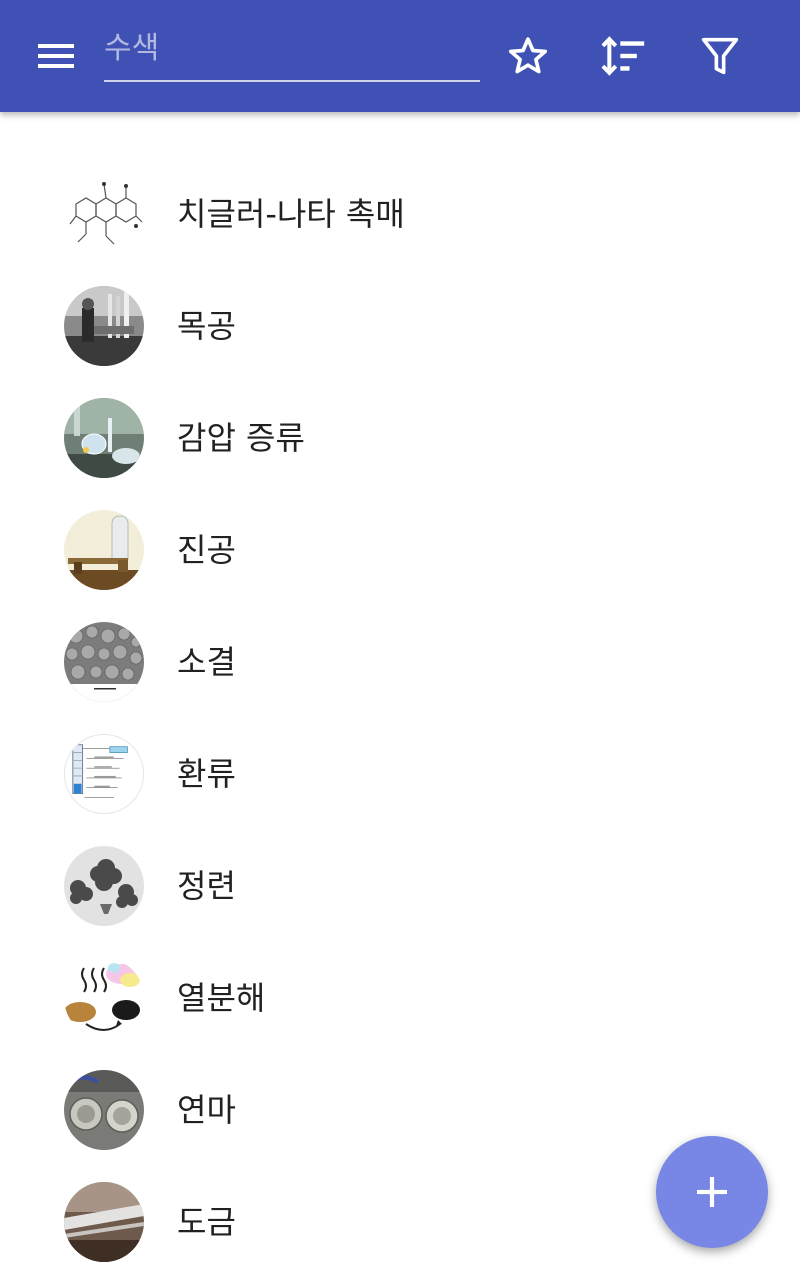 The image size is (800, 1280). What do you see at coordinates (206, 774) in the screenshot?
I see `list-item-label: 환류` at bounding box center [206, 774].